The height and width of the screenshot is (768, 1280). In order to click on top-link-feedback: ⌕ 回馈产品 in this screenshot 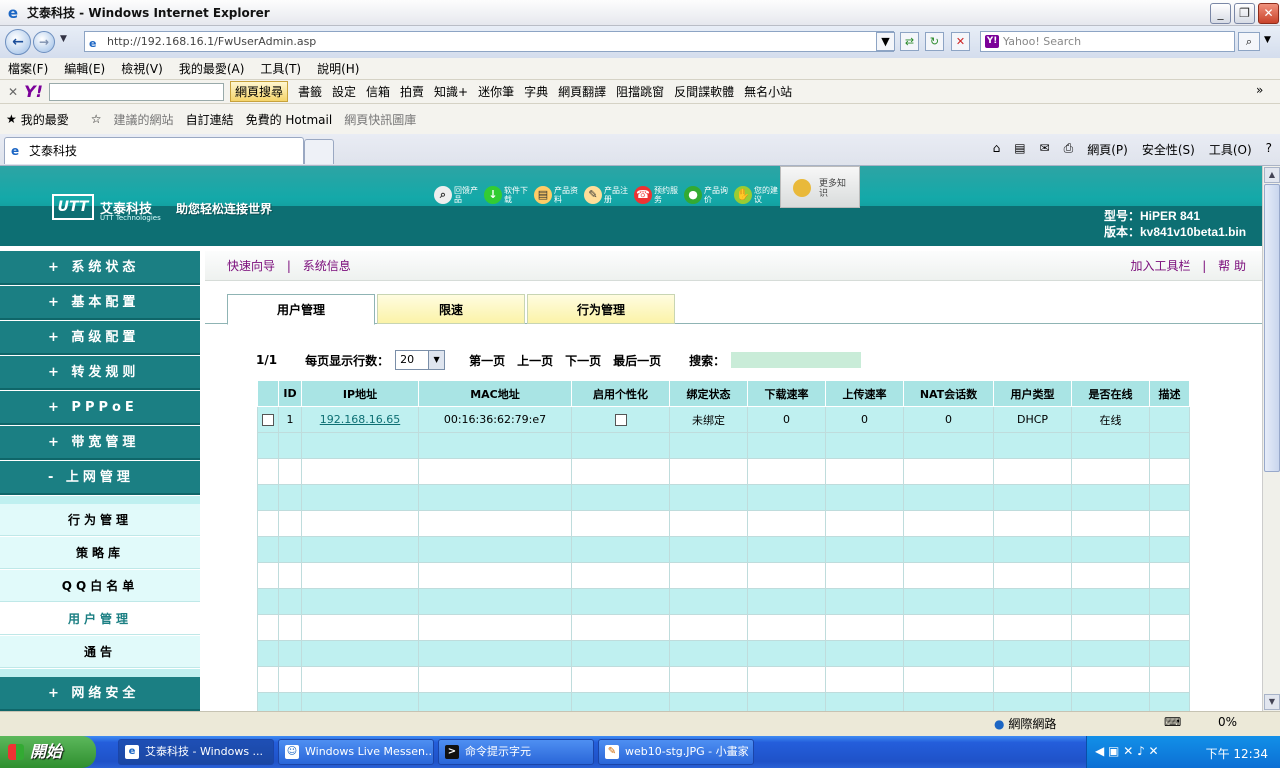, I will do `click(458, 195)`.